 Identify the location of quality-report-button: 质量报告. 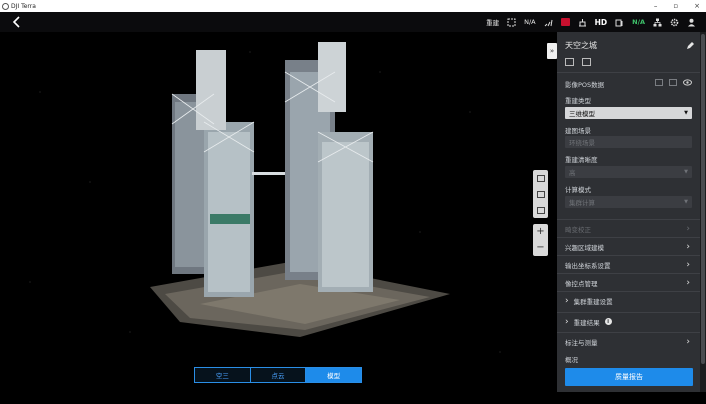
(629, 377).